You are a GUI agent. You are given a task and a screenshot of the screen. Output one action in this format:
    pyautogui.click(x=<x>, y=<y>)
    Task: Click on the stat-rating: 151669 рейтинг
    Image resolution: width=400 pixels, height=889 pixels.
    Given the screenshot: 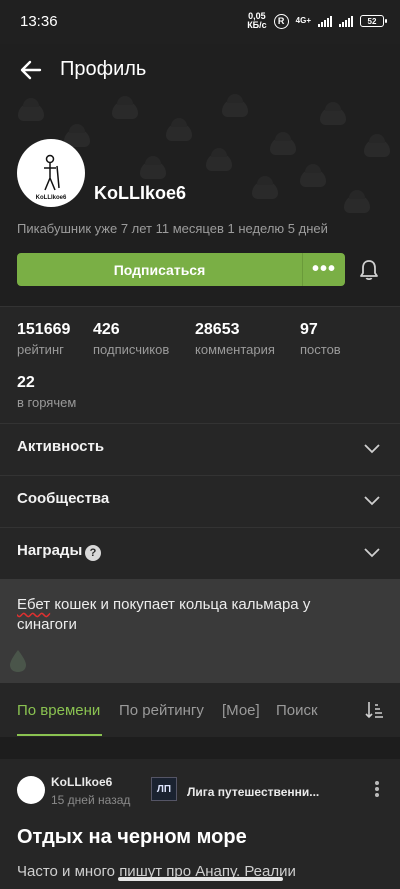 What is the action you would take?
    pyautogui.click(x=44, y=339)
    